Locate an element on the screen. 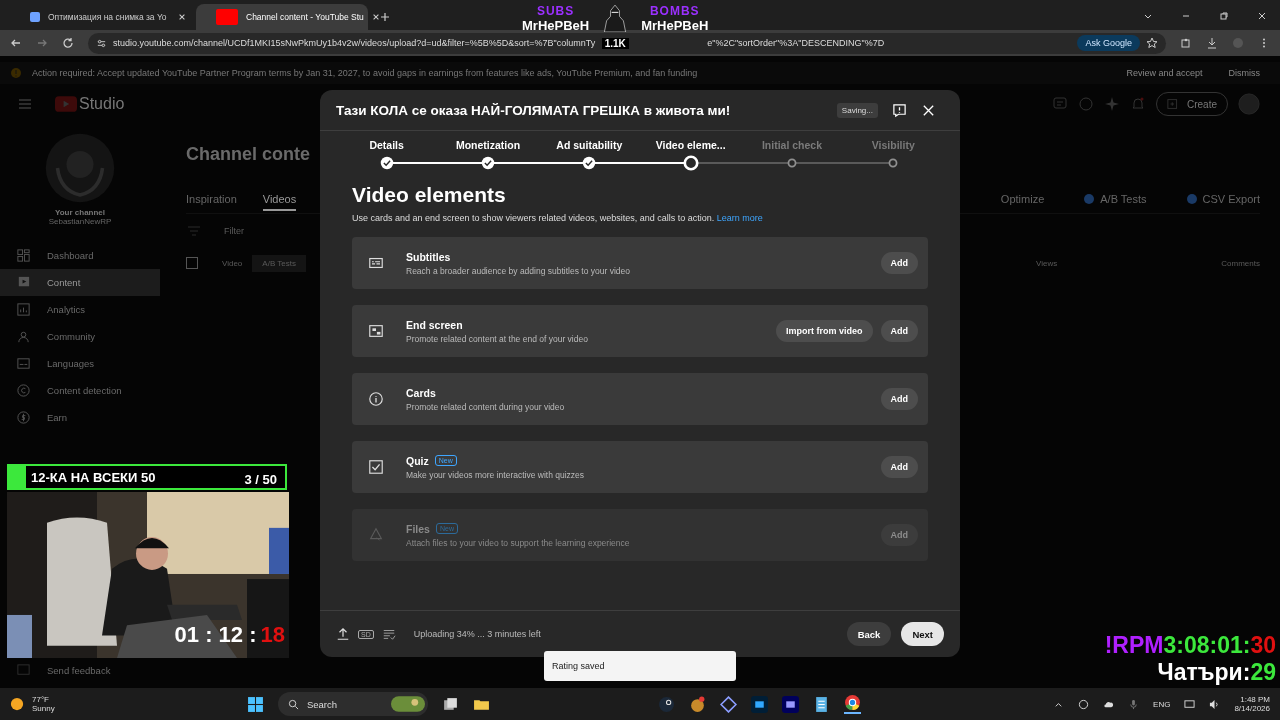 This screenshot has width=1280, height=720. element-description: Promote related content at the end of your video is located at coordinates (497, 338).